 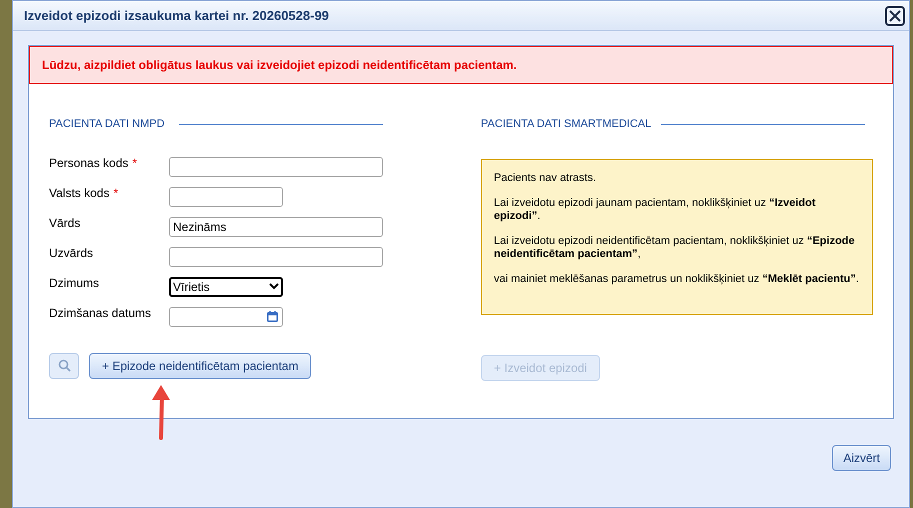 I want to click on info-text: vai mainiet meklēšanas parametrus un noklikšķiniet uz “Meklēt pacientu”., so click(x=677, y=279).